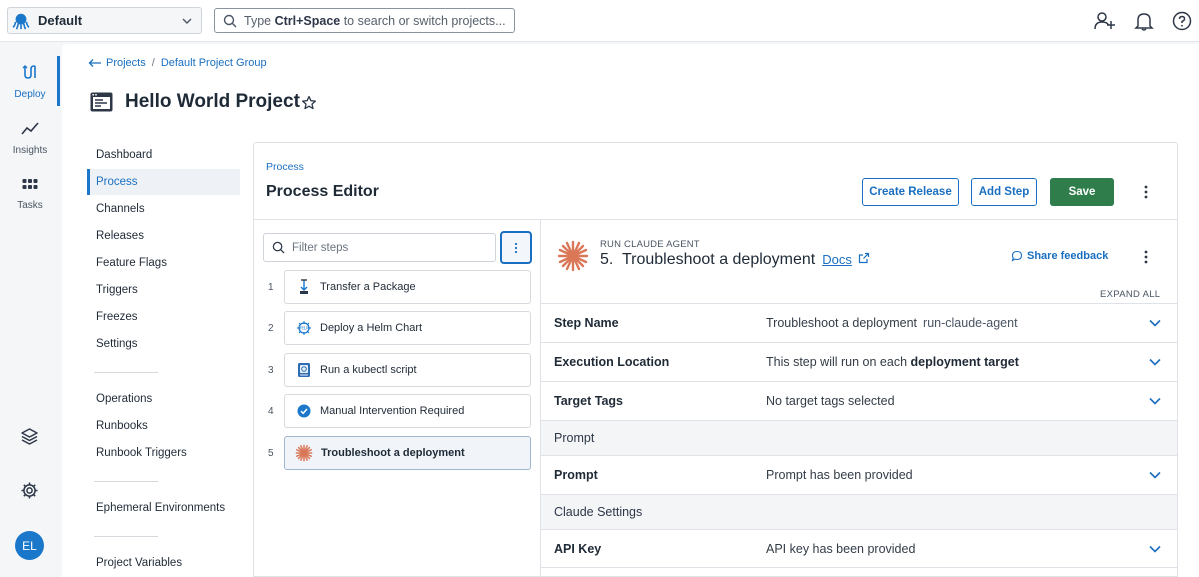  I want to click on expand-all-button: EXPAND ALL, so click(1130, 294).